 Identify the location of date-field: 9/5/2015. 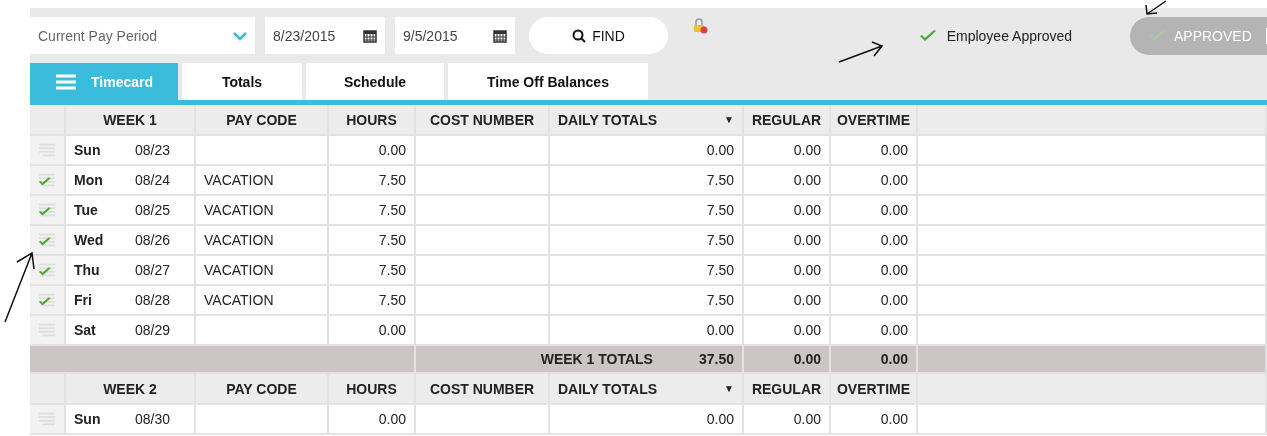
(455, 35).